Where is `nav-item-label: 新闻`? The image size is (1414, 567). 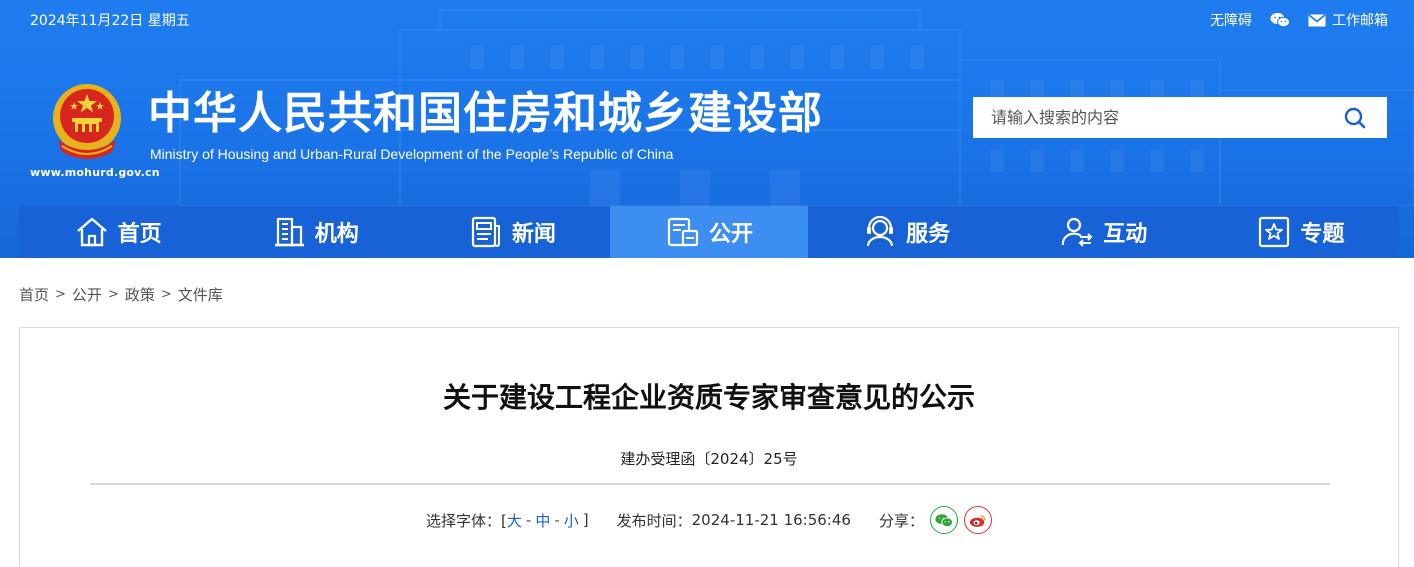 nav-item-label: 新闻 is located at coordinates (533, 234).